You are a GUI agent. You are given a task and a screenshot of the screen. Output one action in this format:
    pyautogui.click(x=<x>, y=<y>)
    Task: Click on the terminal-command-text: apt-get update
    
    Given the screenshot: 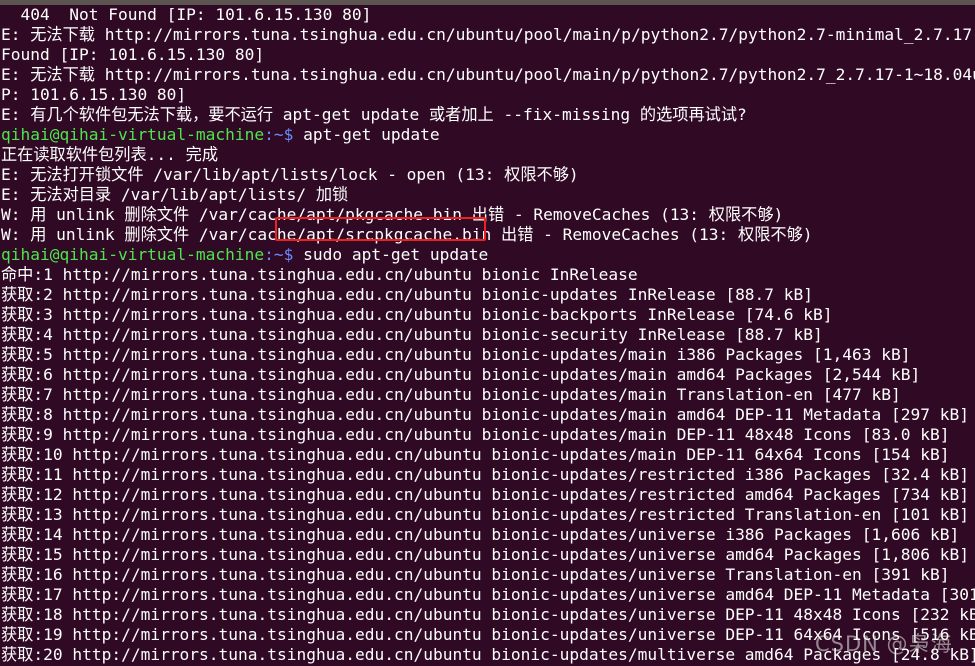 What is the action you would take?
    pyautogui.click(x=366, y=134)
    